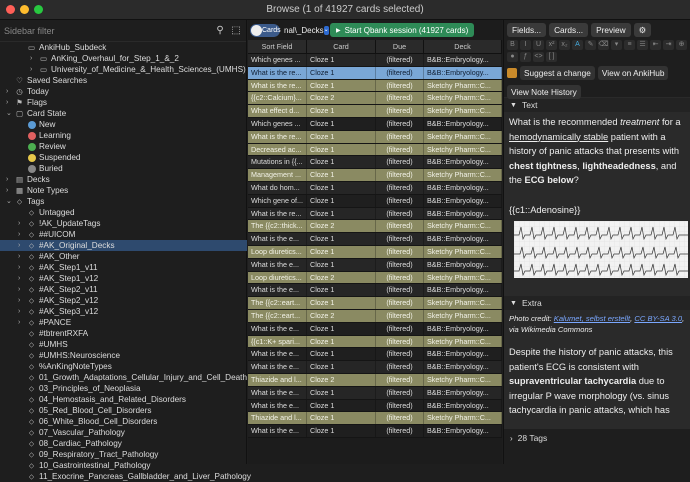 Image resolution: width=690 pixels, height=482 pixels. What do you see at coordinates (123, 344) in the screenshot?
I see `sidebar-item: ⬦ #UMHS` at bounding box center [123, 344].